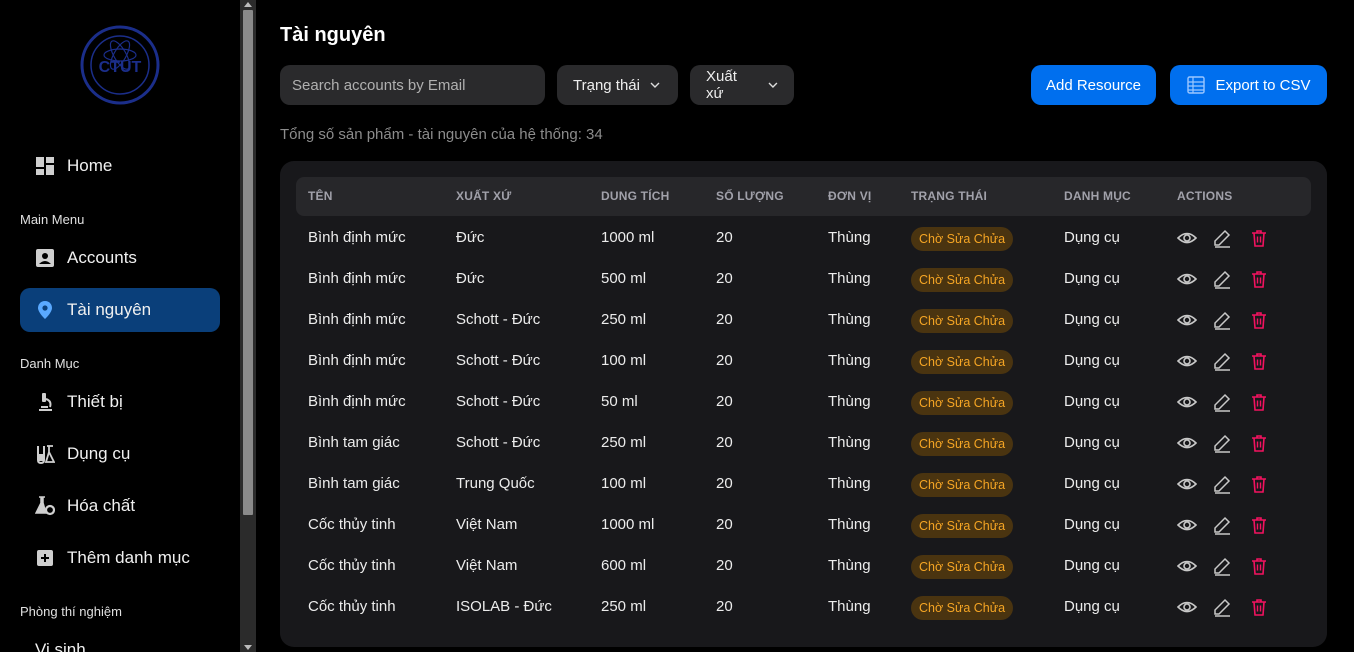 The image size is (1354, 652). Describe the element at coordinates (120, 258) in the screenshot. I see `nav-accounts: Accounts` at that location.